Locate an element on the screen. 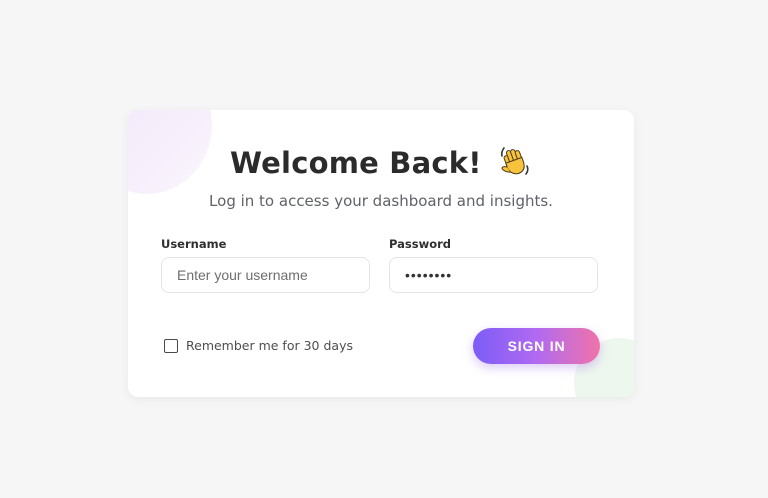 The image size is (768, 498). page-title: Welcome Back! is located at coordinates (381, 162).